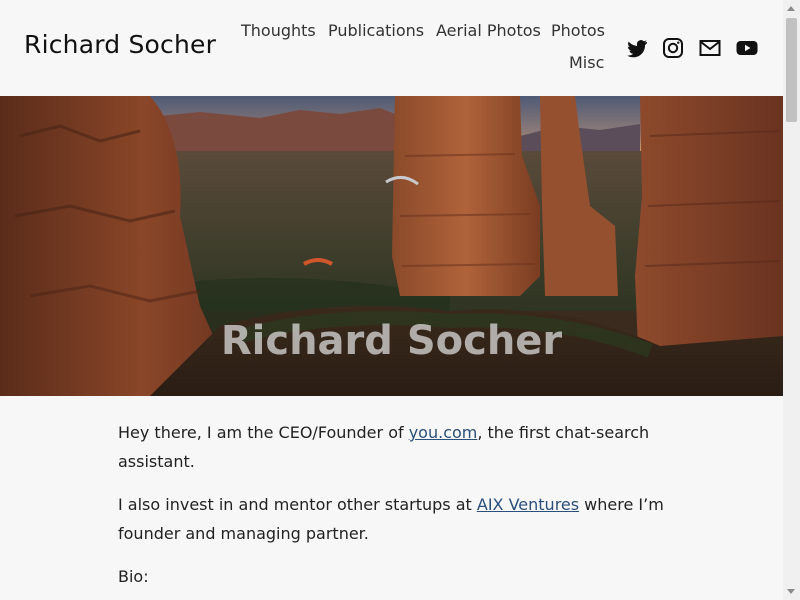 The image size is (800, 600). I want to click on hero-title: Richard Socher, so click(391, 341).